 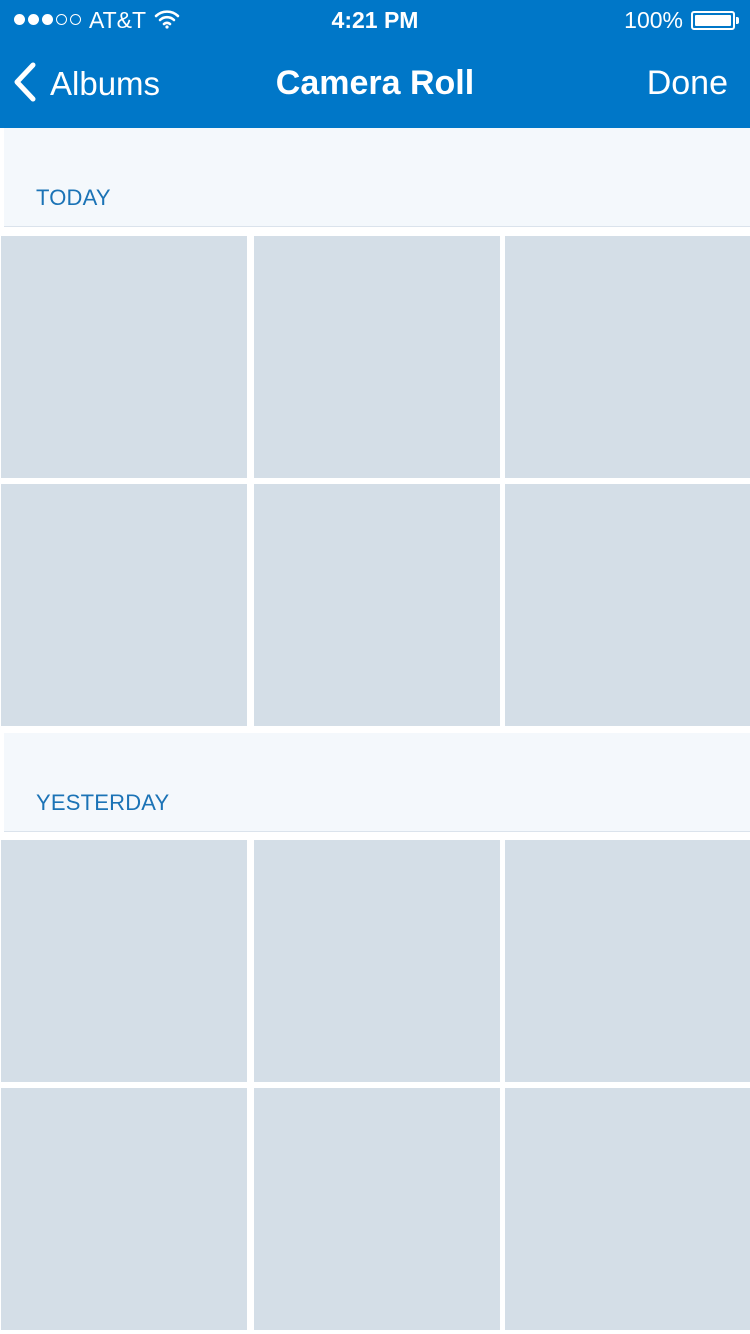 What do you see at coordinates (653, 20) in the screenshot?
I see `battery-percent: 100%` at bounding box center [653, 20].